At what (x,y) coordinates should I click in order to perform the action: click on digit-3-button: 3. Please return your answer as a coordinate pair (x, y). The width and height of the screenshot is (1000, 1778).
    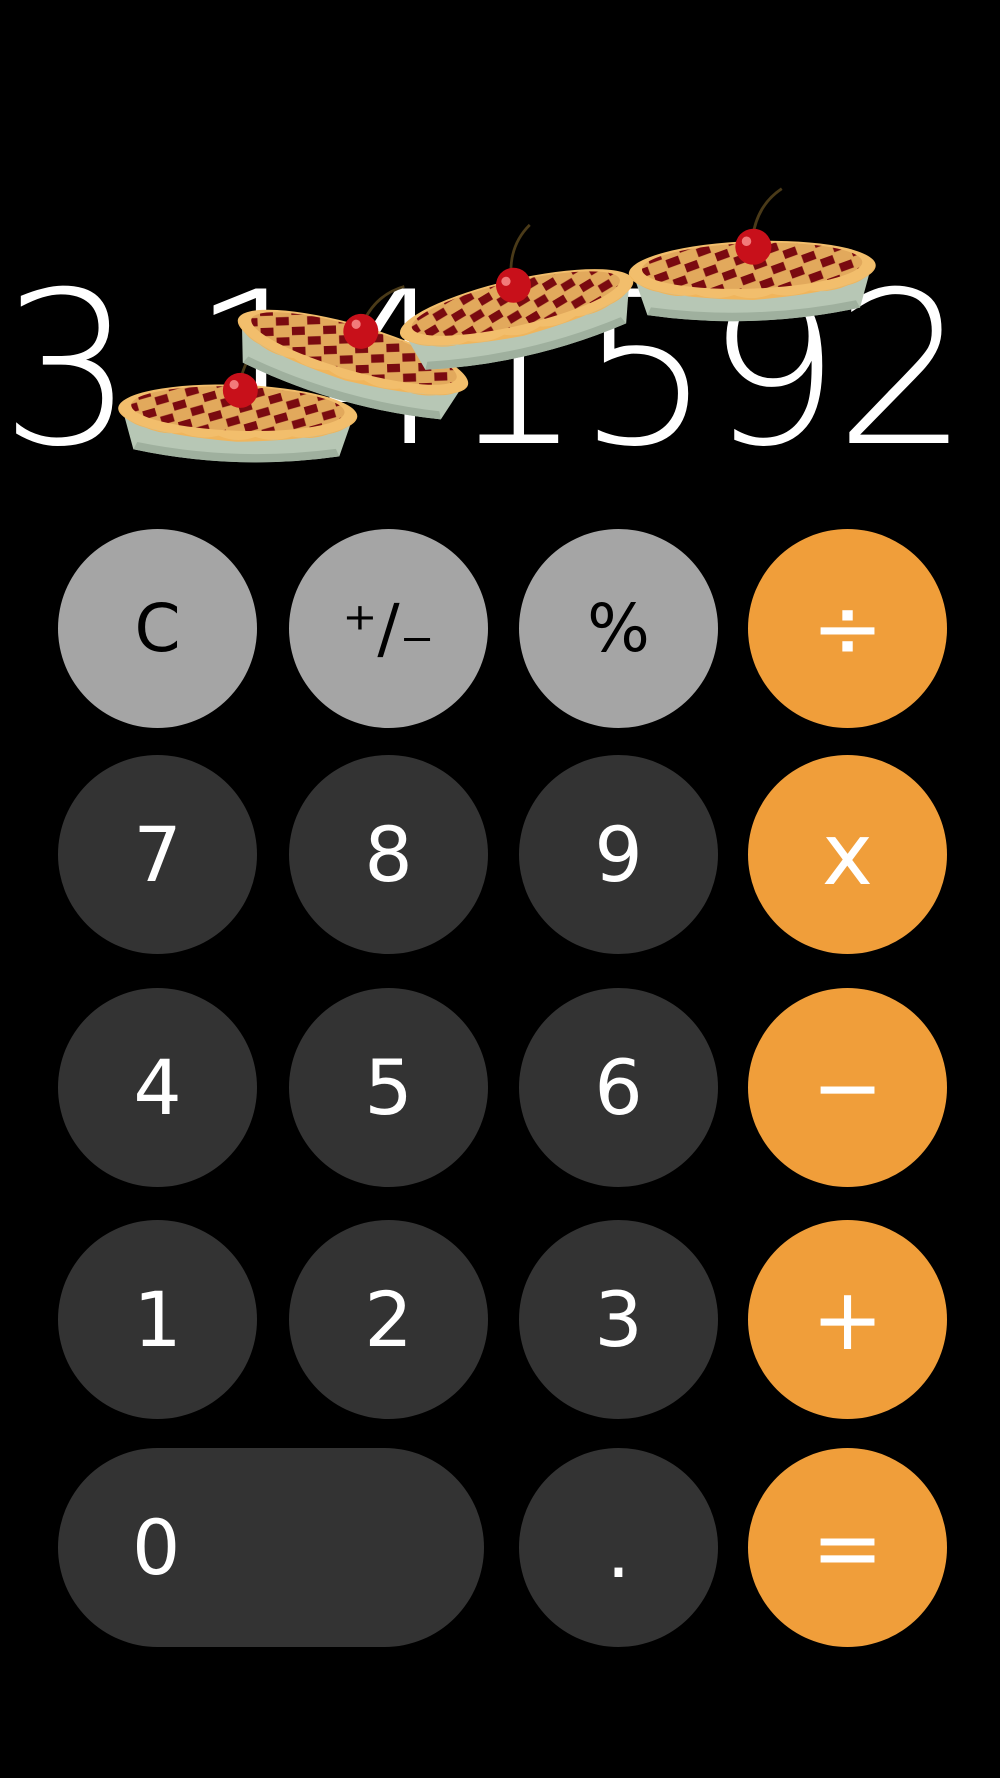
    Looking at the image, I should click on (618, 1319).